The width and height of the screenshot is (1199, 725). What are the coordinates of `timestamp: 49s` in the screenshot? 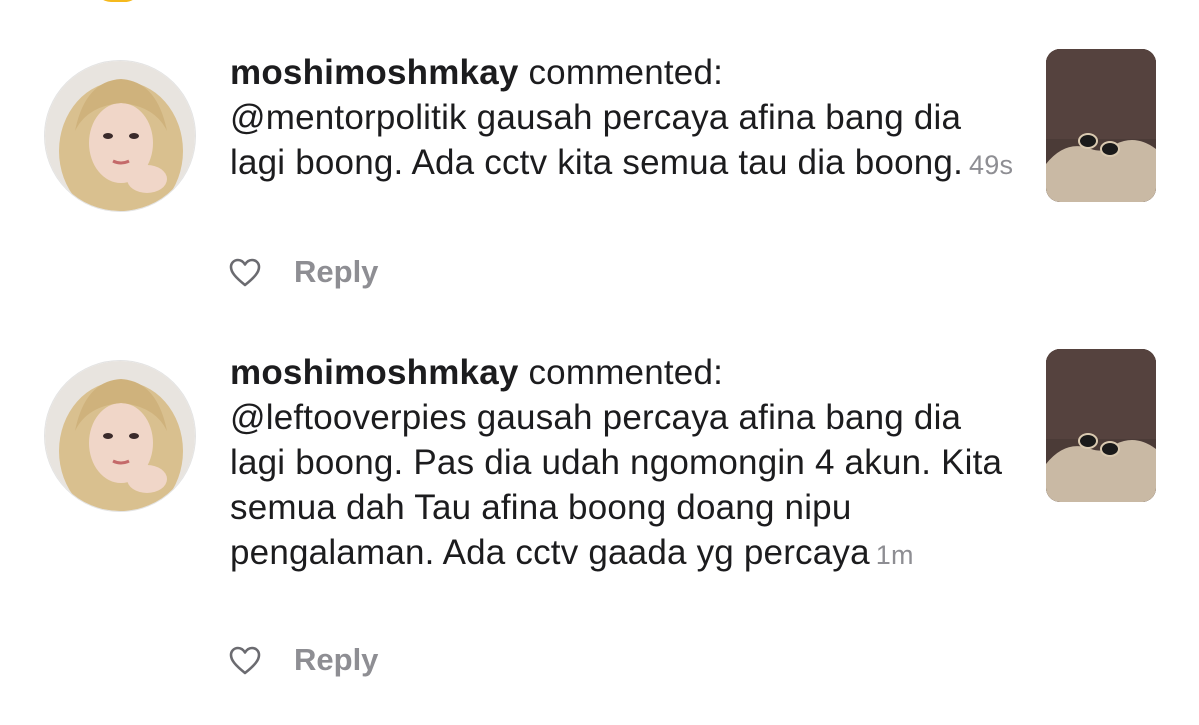 It's located at (991, 165).